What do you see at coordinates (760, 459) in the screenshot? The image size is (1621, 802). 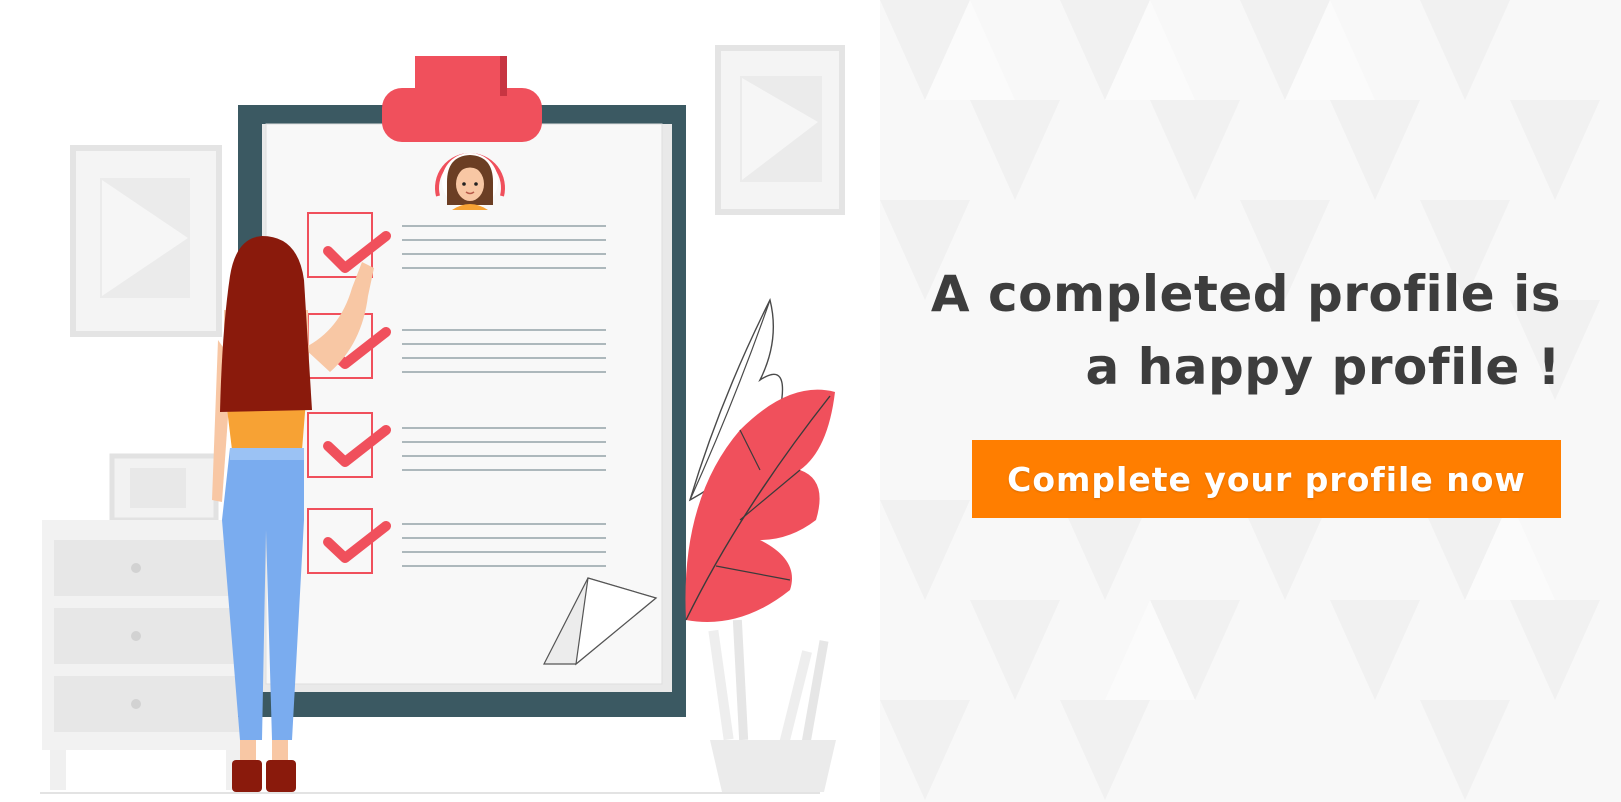 I see `decorative-plant` at bounding box center [760, 459].